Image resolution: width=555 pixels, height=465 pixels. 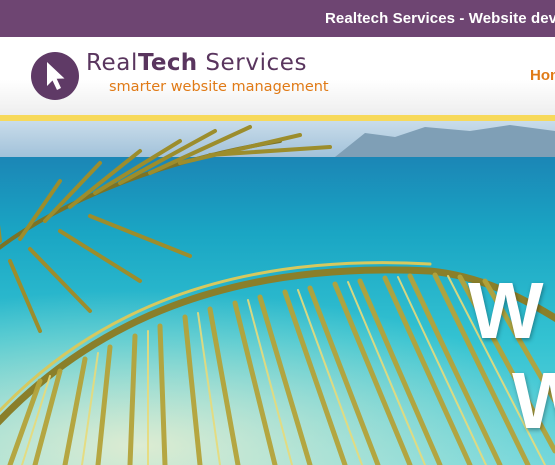 What do you see at coordinates (219, 87) in the screenshot?
I see `logo-tagline: smarter website management` at bounding box center [219, 87].